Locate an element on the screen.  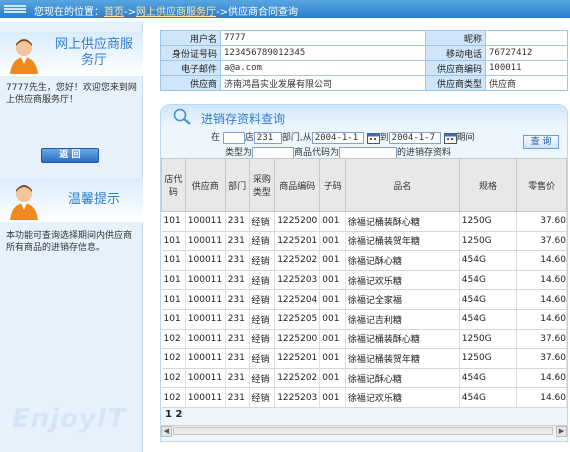
to-label: 到 is located at coordinates (384, 138).